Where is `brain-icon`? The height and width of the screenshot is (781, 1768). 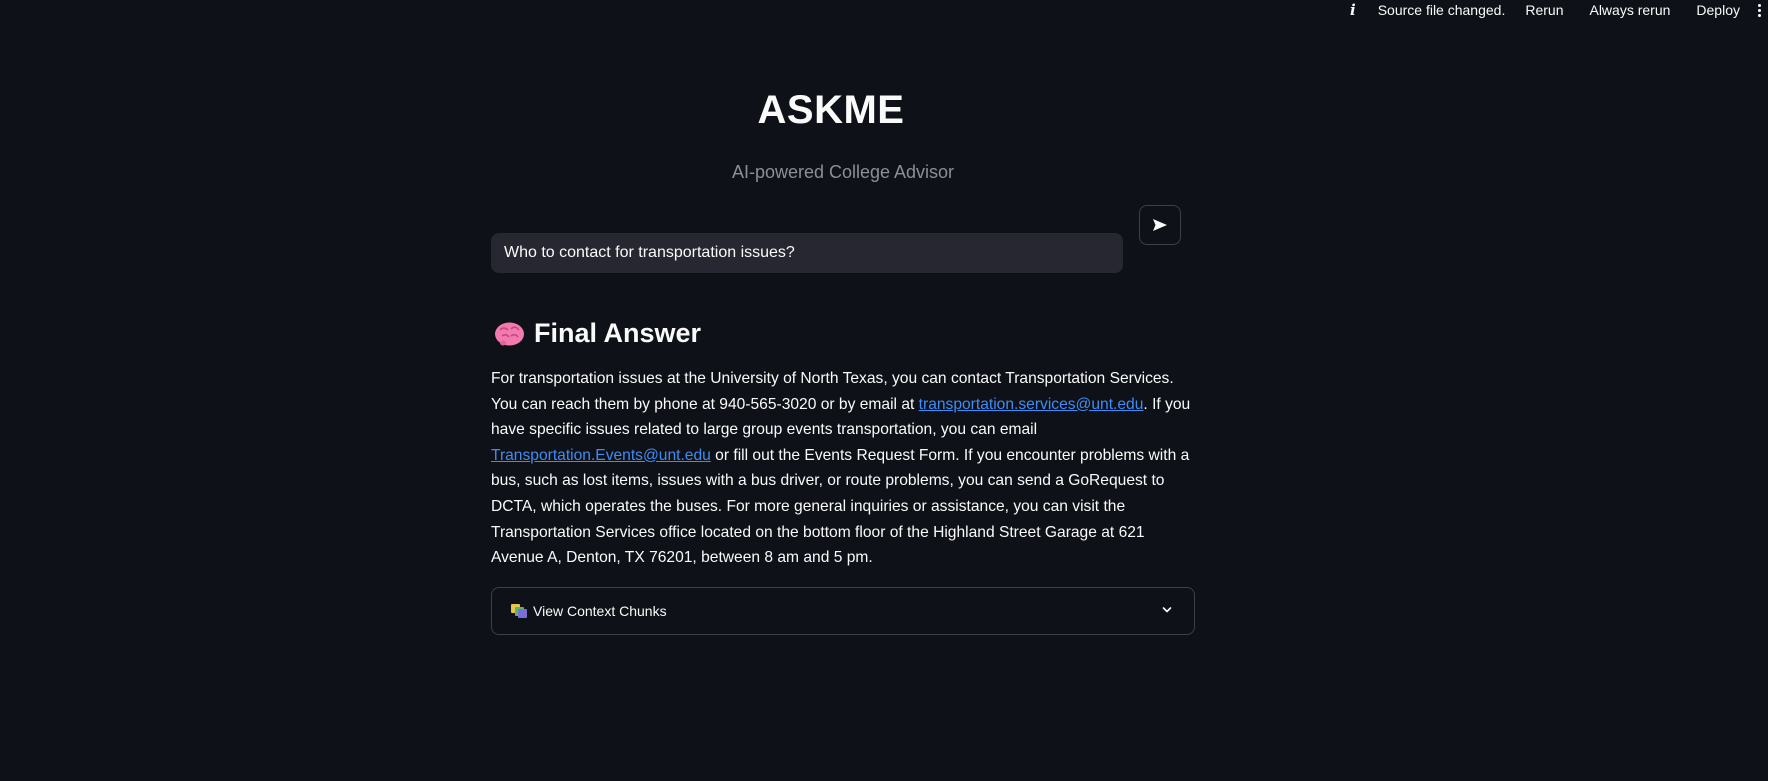
brain-icon is located at coordinates (509, 334).